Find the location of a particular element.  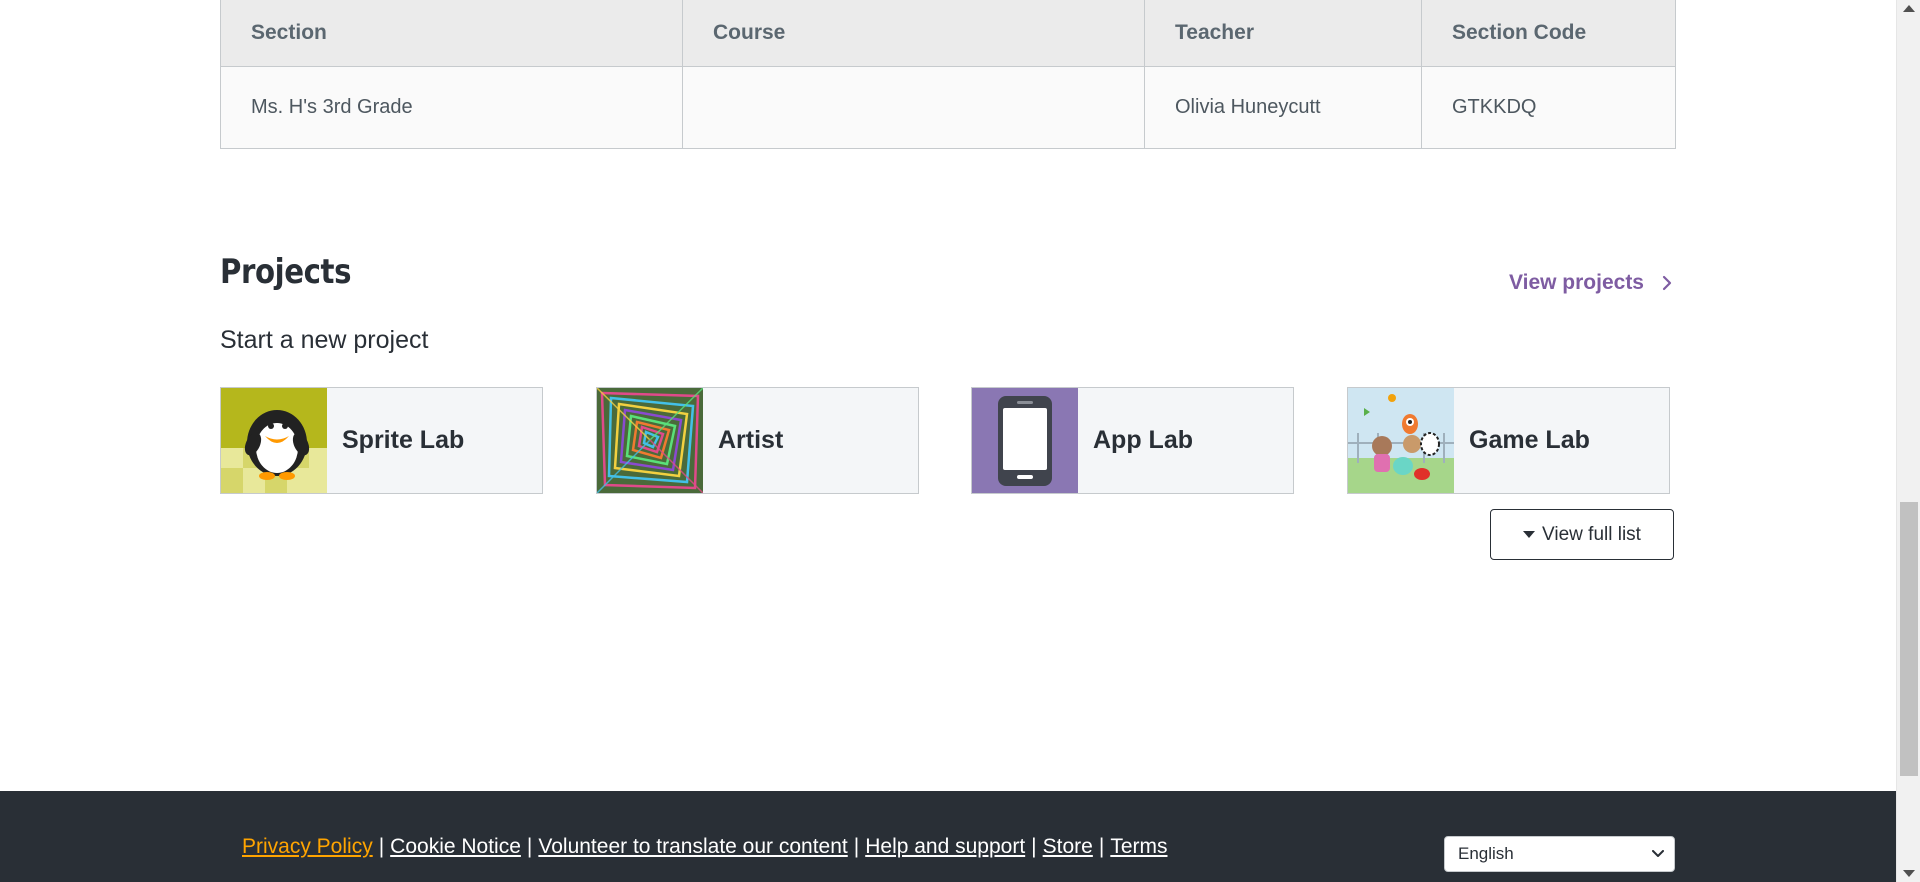

artist-label: Artist is located at coordinates (751, 440).